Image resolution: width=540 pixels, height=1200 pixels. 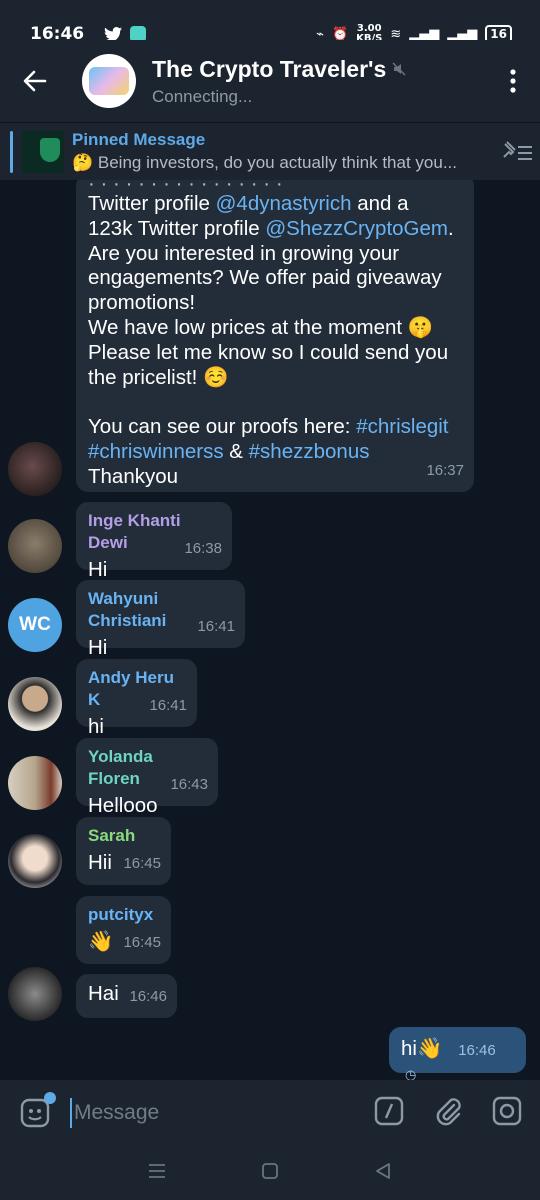 I want to click on recent-apps-button, so click(x=157, y=1173).